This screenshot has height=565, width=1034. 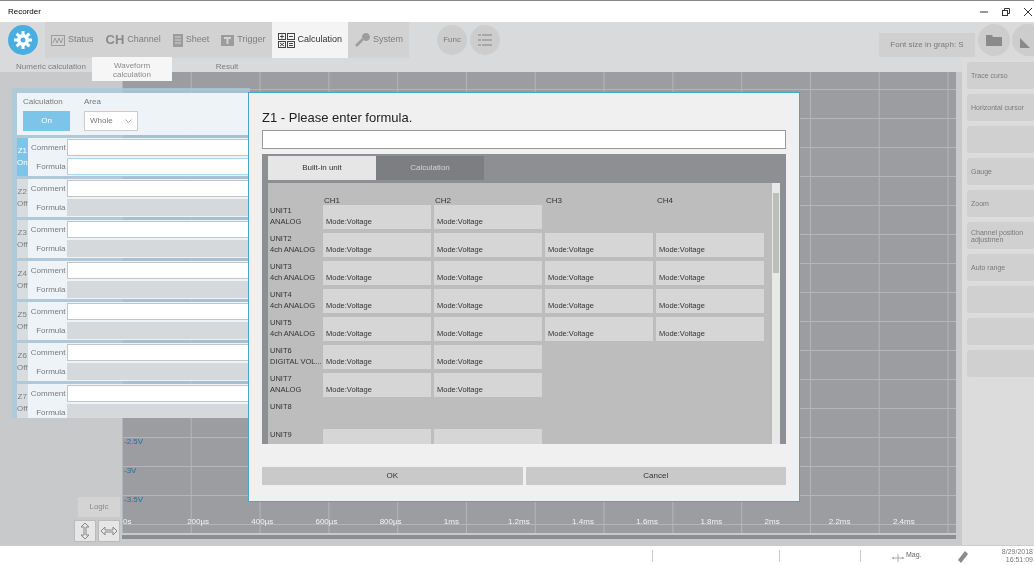 I want to click on scroll-thumb, so click(x=776, y=233).